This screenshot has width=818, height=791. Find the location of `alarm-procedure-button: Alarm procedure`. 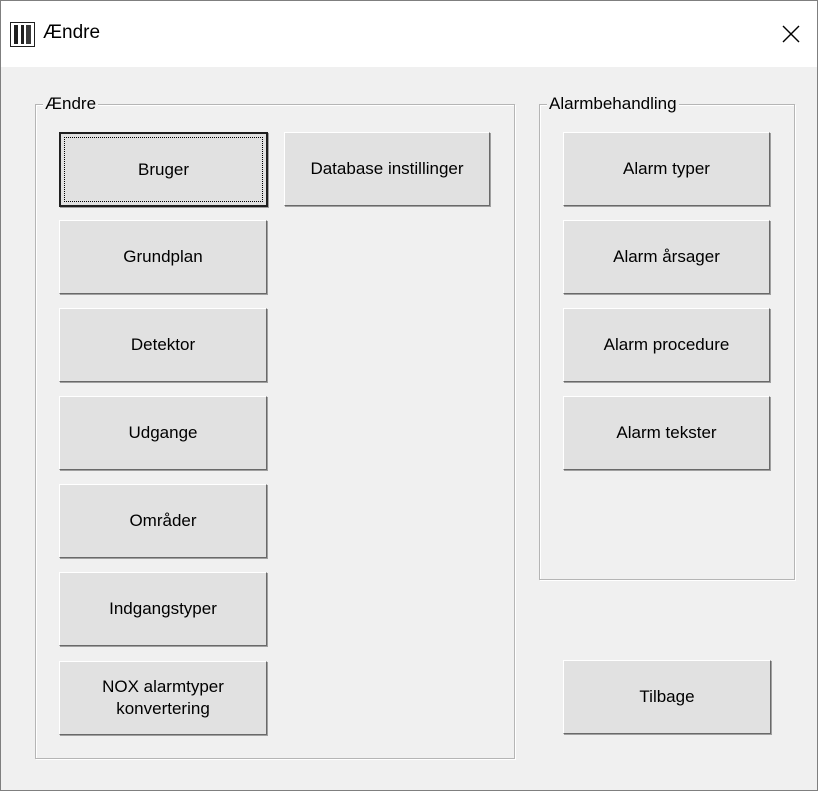

alarm-procedure-button: Alarm procedure is located at coordinates (666, 345).